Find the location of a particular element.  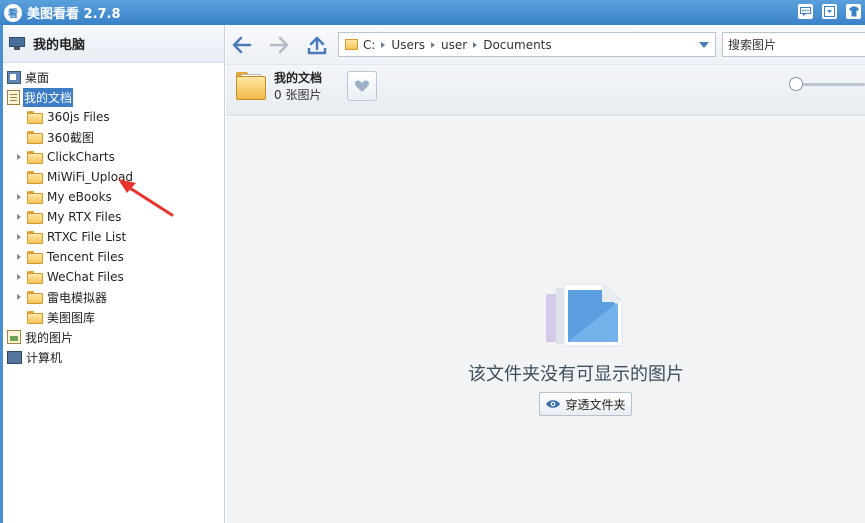

tree-item-desktop: 桌面 is located at coordinates (113, 77).